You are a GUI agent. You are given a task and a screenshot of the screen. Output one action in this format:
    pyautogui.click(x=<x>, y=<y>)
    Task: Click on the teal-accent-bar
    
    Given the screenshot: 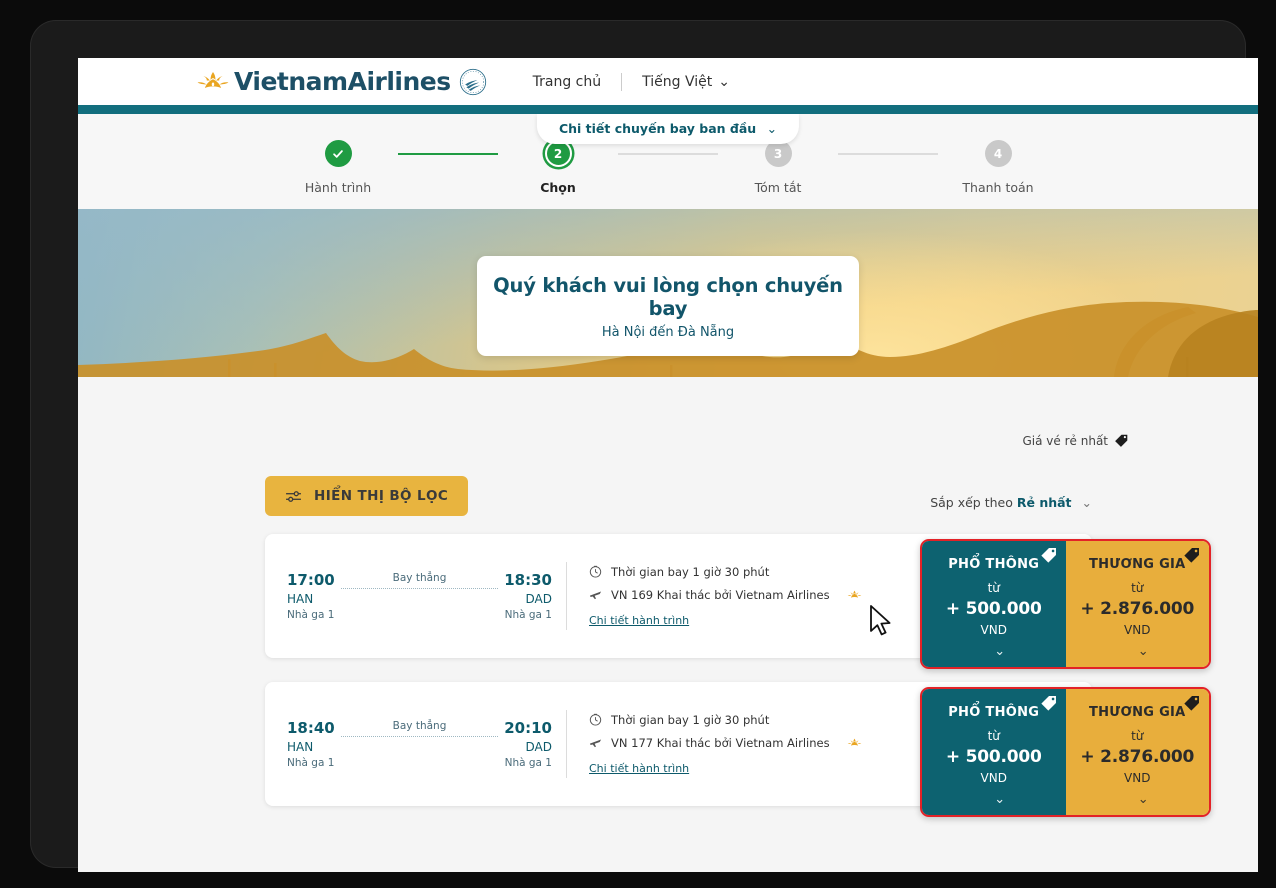 What is the action you would take?
    pyautogui.click(x=668, y=109)
    